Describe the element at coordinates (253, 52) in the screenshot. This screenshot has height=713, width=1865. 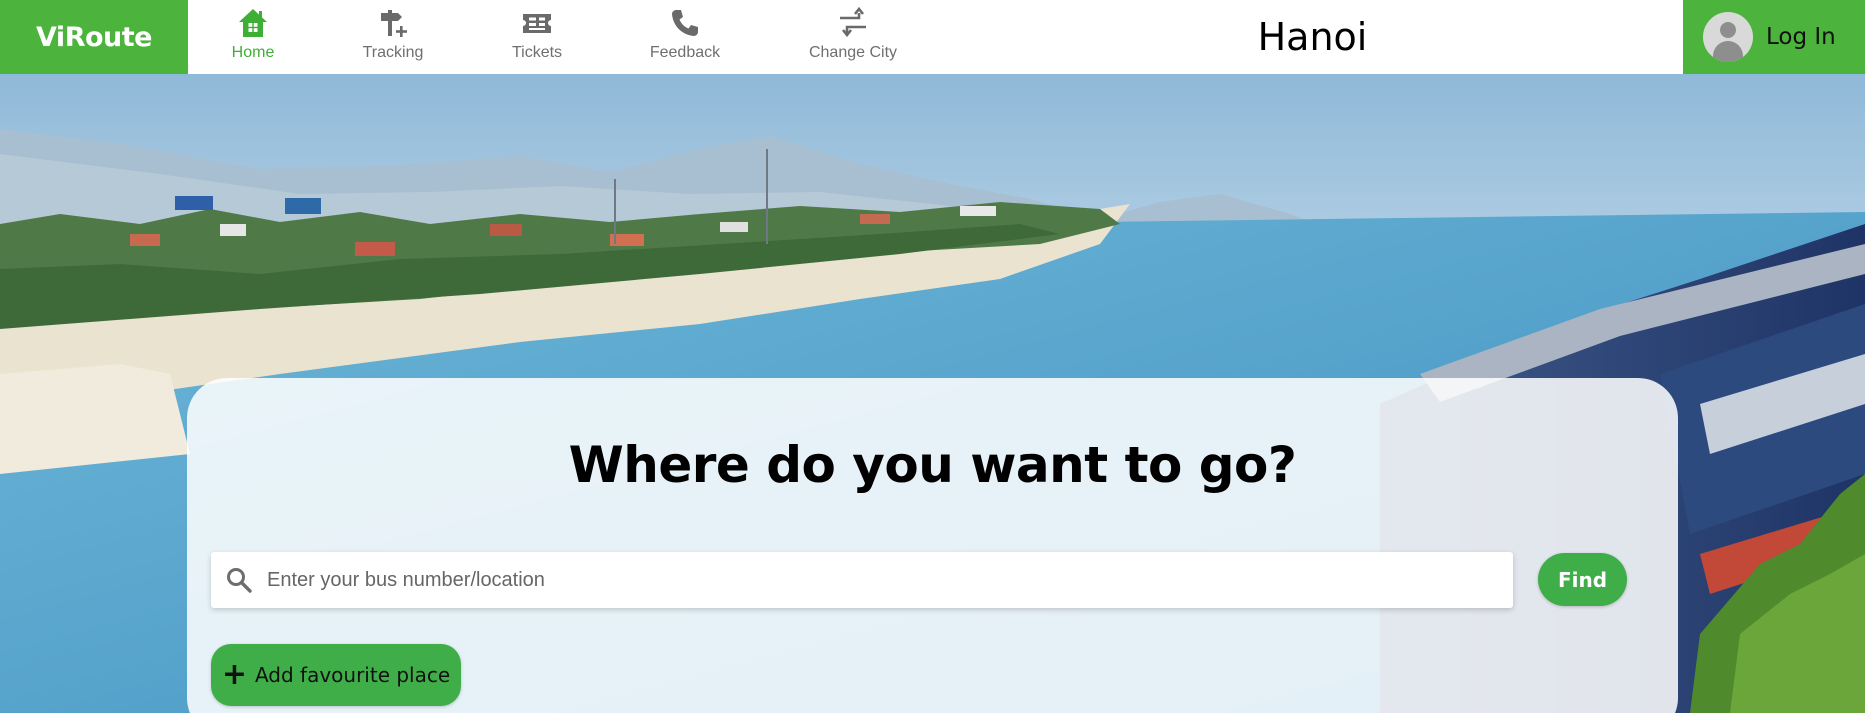
I see `nav-home-label: Home` at that location.